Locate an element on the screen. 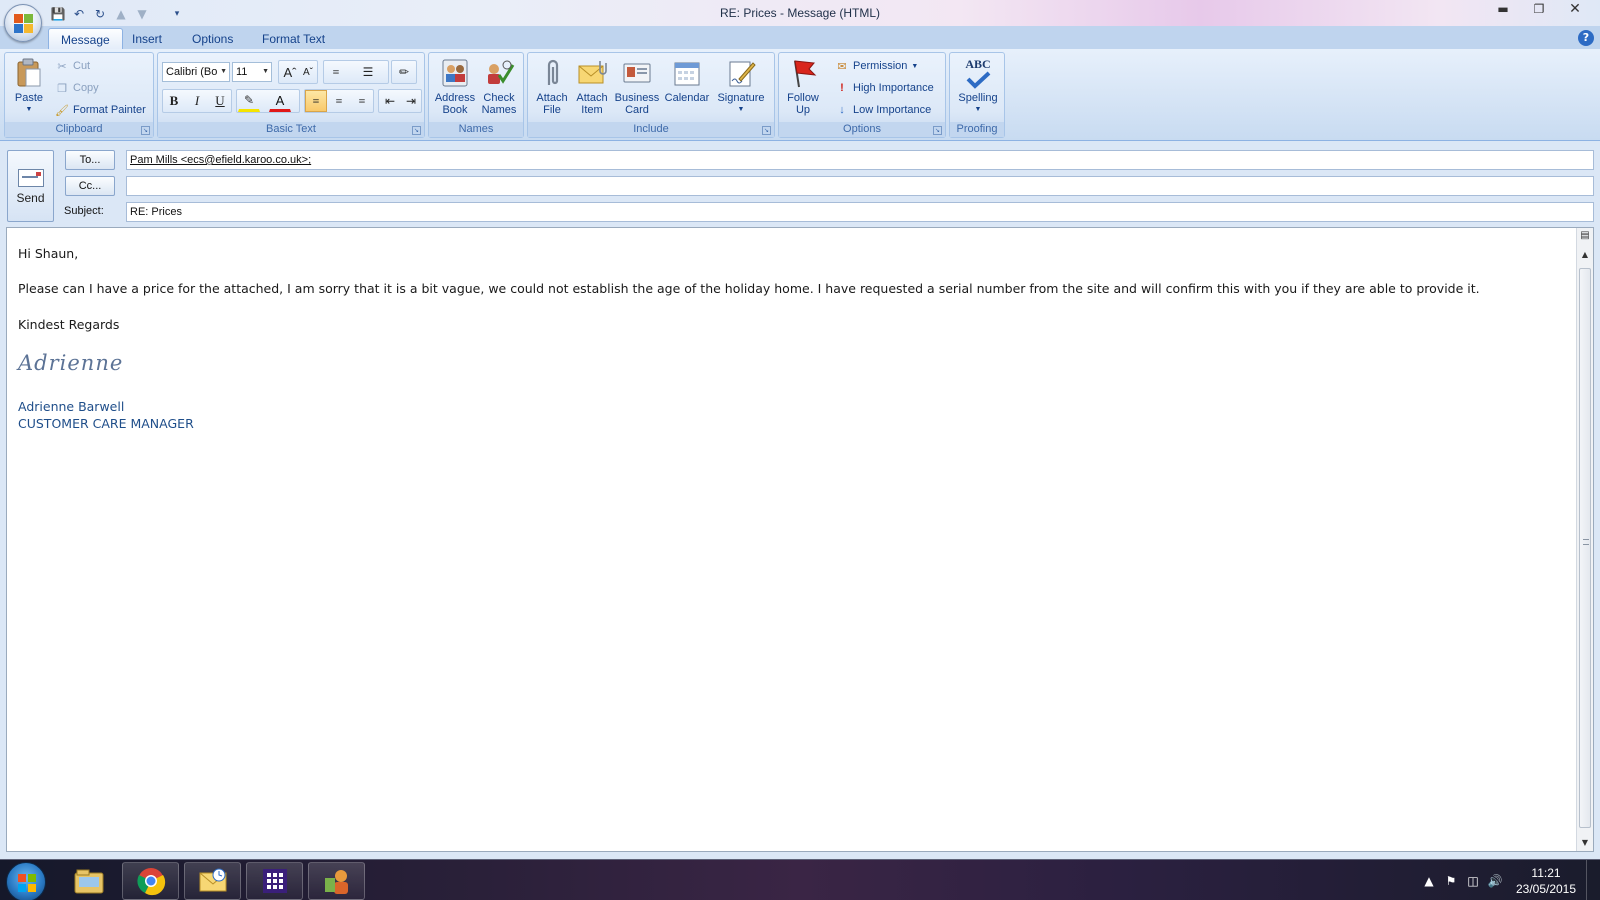 The width and height of the screenshot is (1600, 900). copy-button: ❐ Copy is located at coordinates (77, 88).